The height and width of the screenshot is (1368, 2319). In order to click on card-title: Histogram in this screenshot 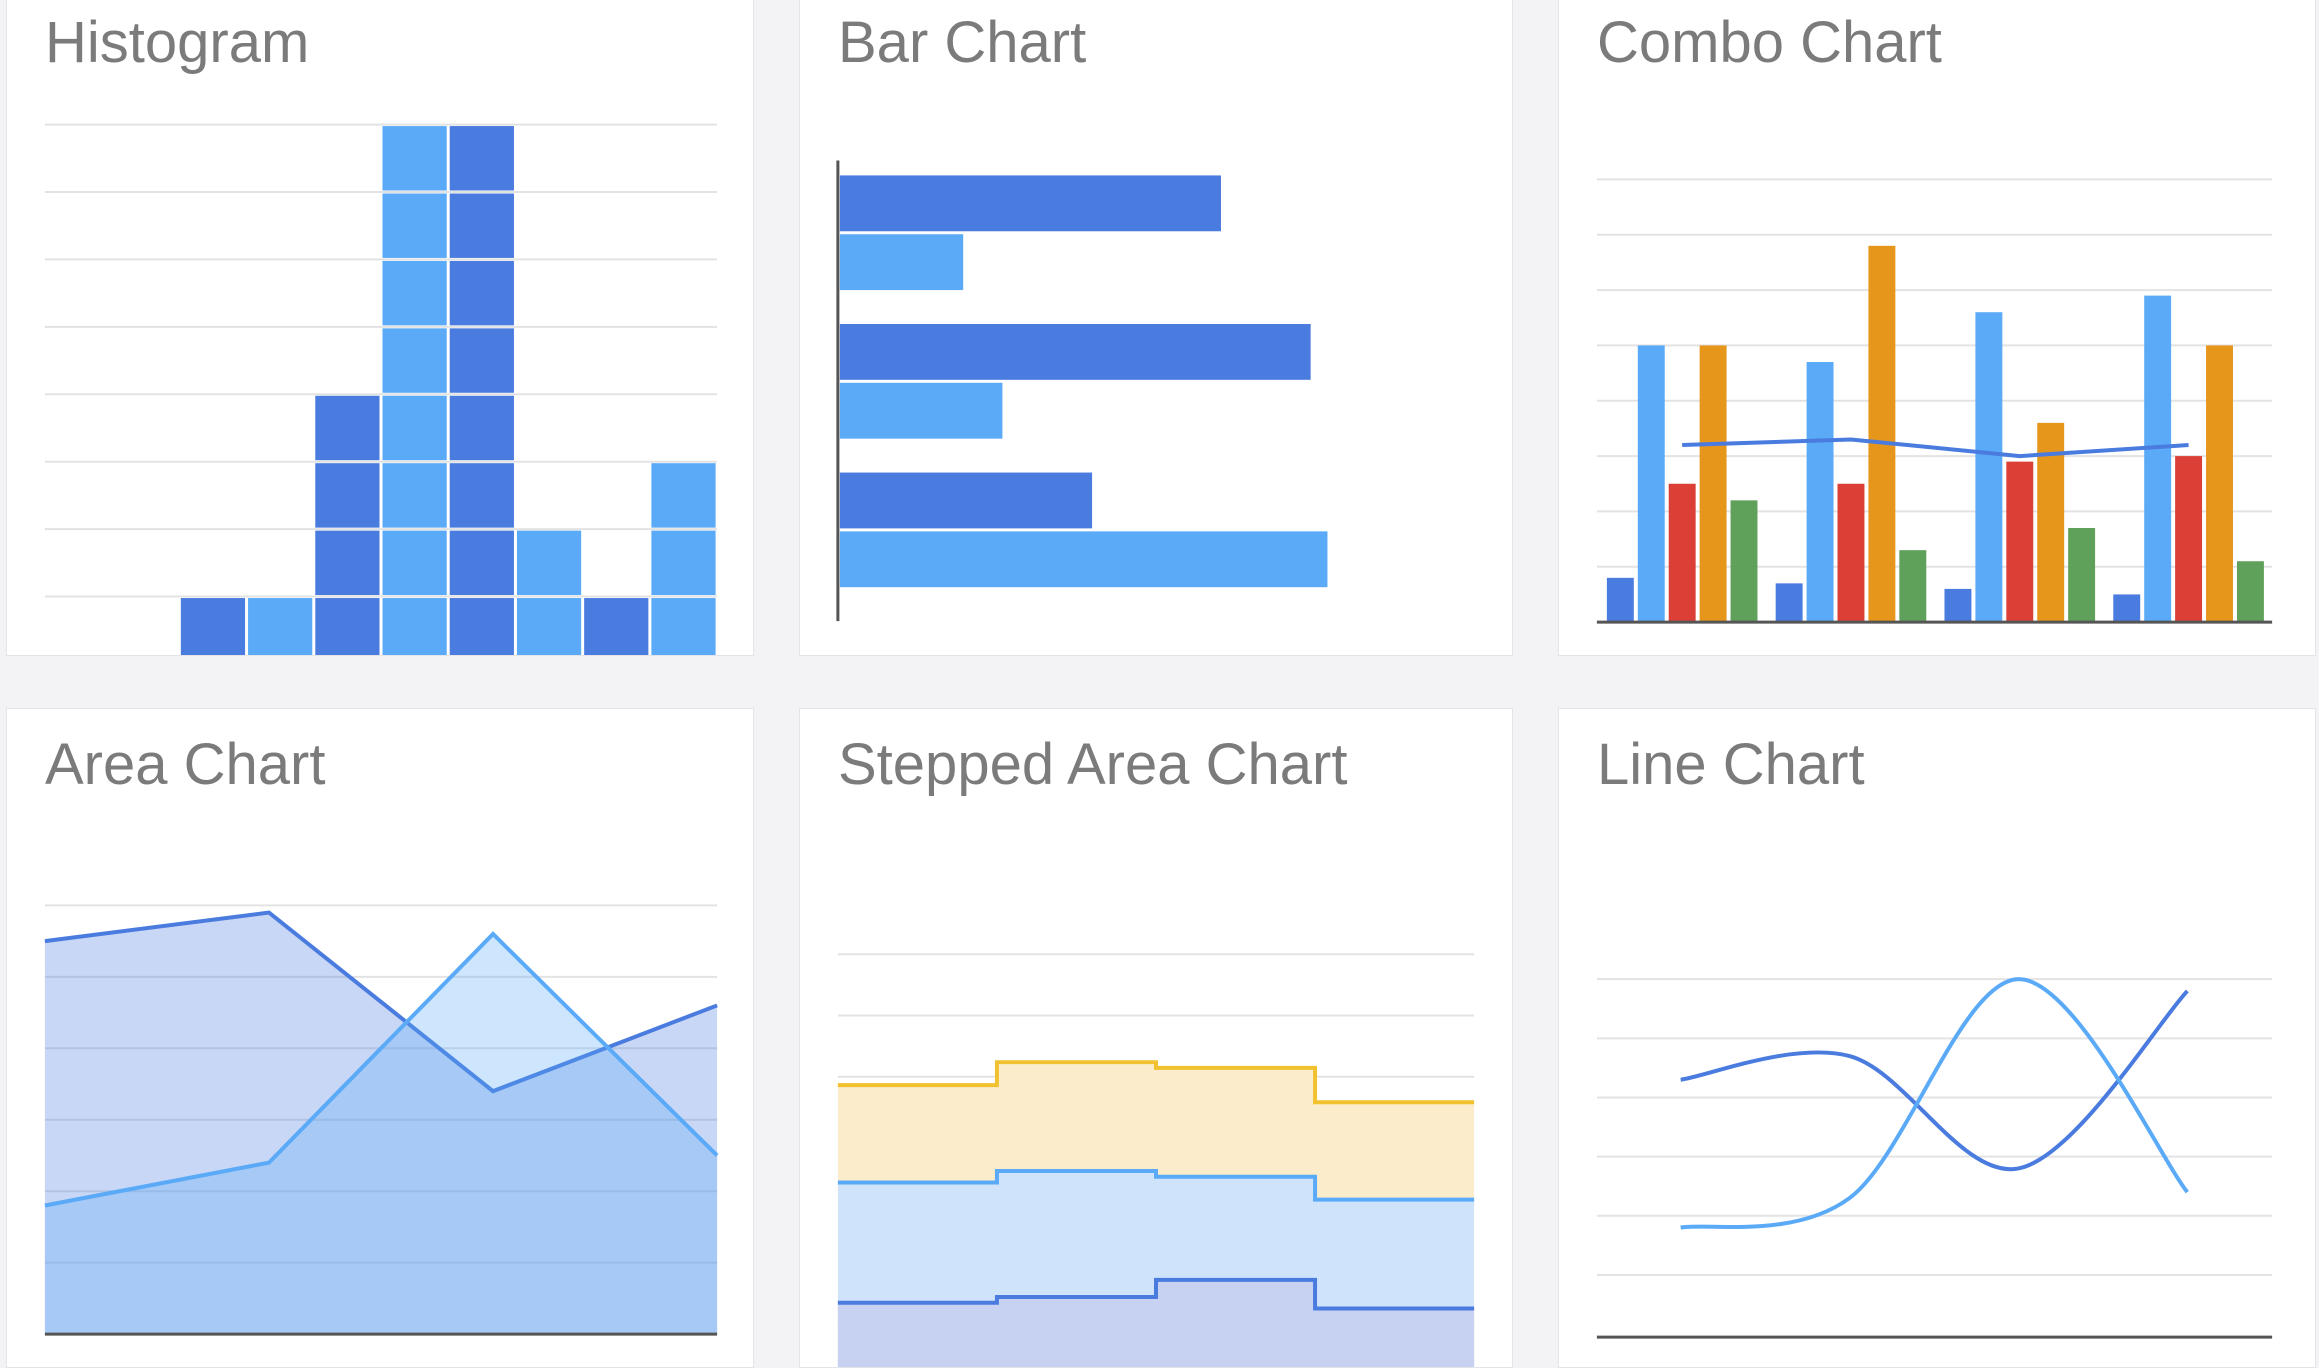, I will do `click(177, 42)`.